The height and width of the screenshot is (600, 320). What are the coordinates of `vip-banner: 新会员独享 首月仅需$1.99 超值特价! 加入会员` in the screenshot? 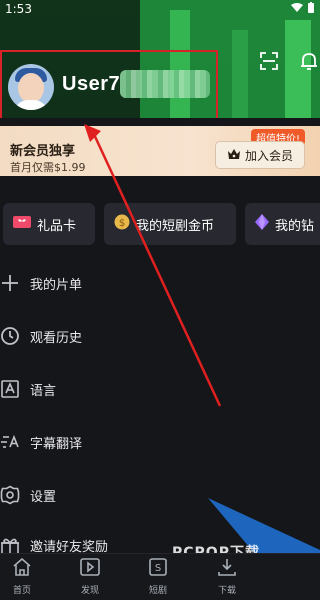 It's located at (160, 151).